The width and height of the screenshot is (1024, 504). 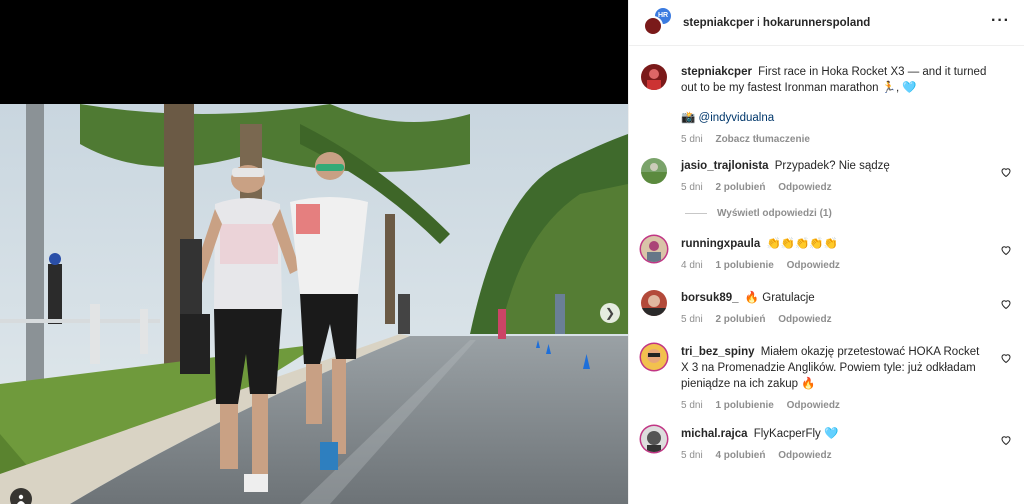 I want to click on caption-age: 5 dni, so click(x=692, y=139).